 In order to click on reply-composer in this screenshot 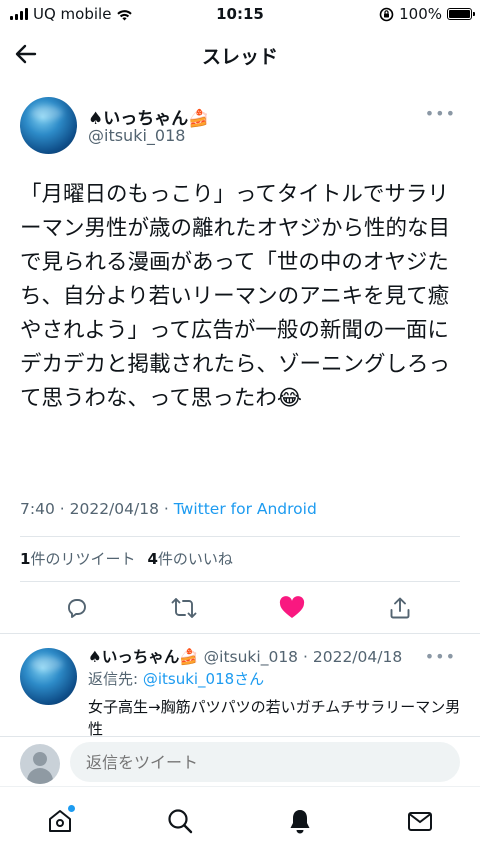, I will do `click(240, 761)`.